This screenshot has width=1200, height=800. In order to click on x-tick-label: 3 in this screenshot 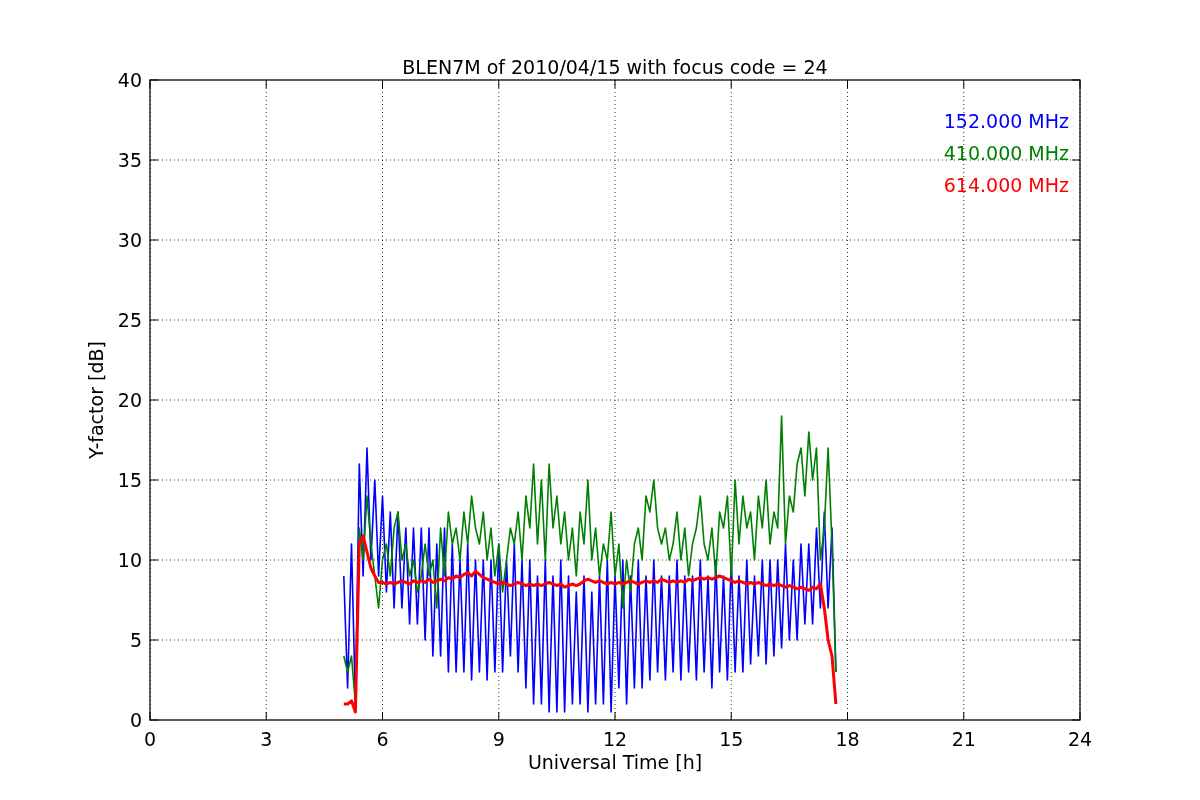, I will do `click(266, 739)`.